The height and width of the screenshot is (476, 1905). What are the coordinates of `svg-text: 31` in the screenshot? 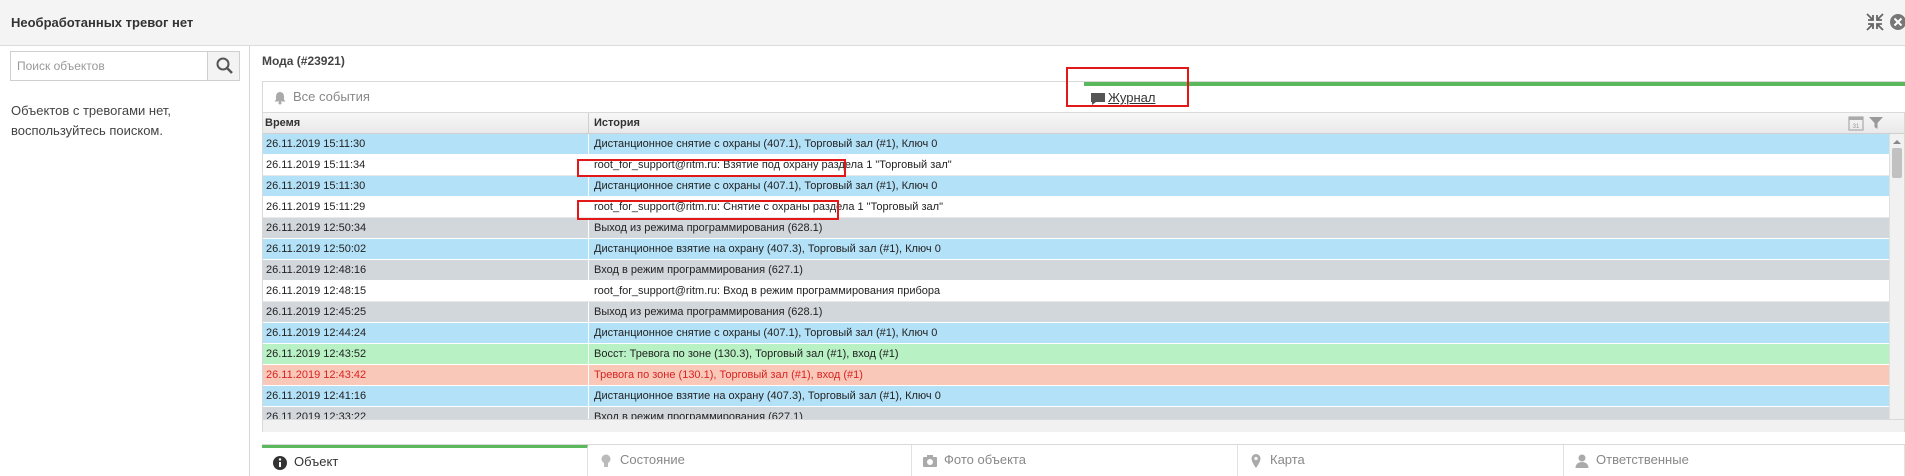 It's located at (1856, 127).